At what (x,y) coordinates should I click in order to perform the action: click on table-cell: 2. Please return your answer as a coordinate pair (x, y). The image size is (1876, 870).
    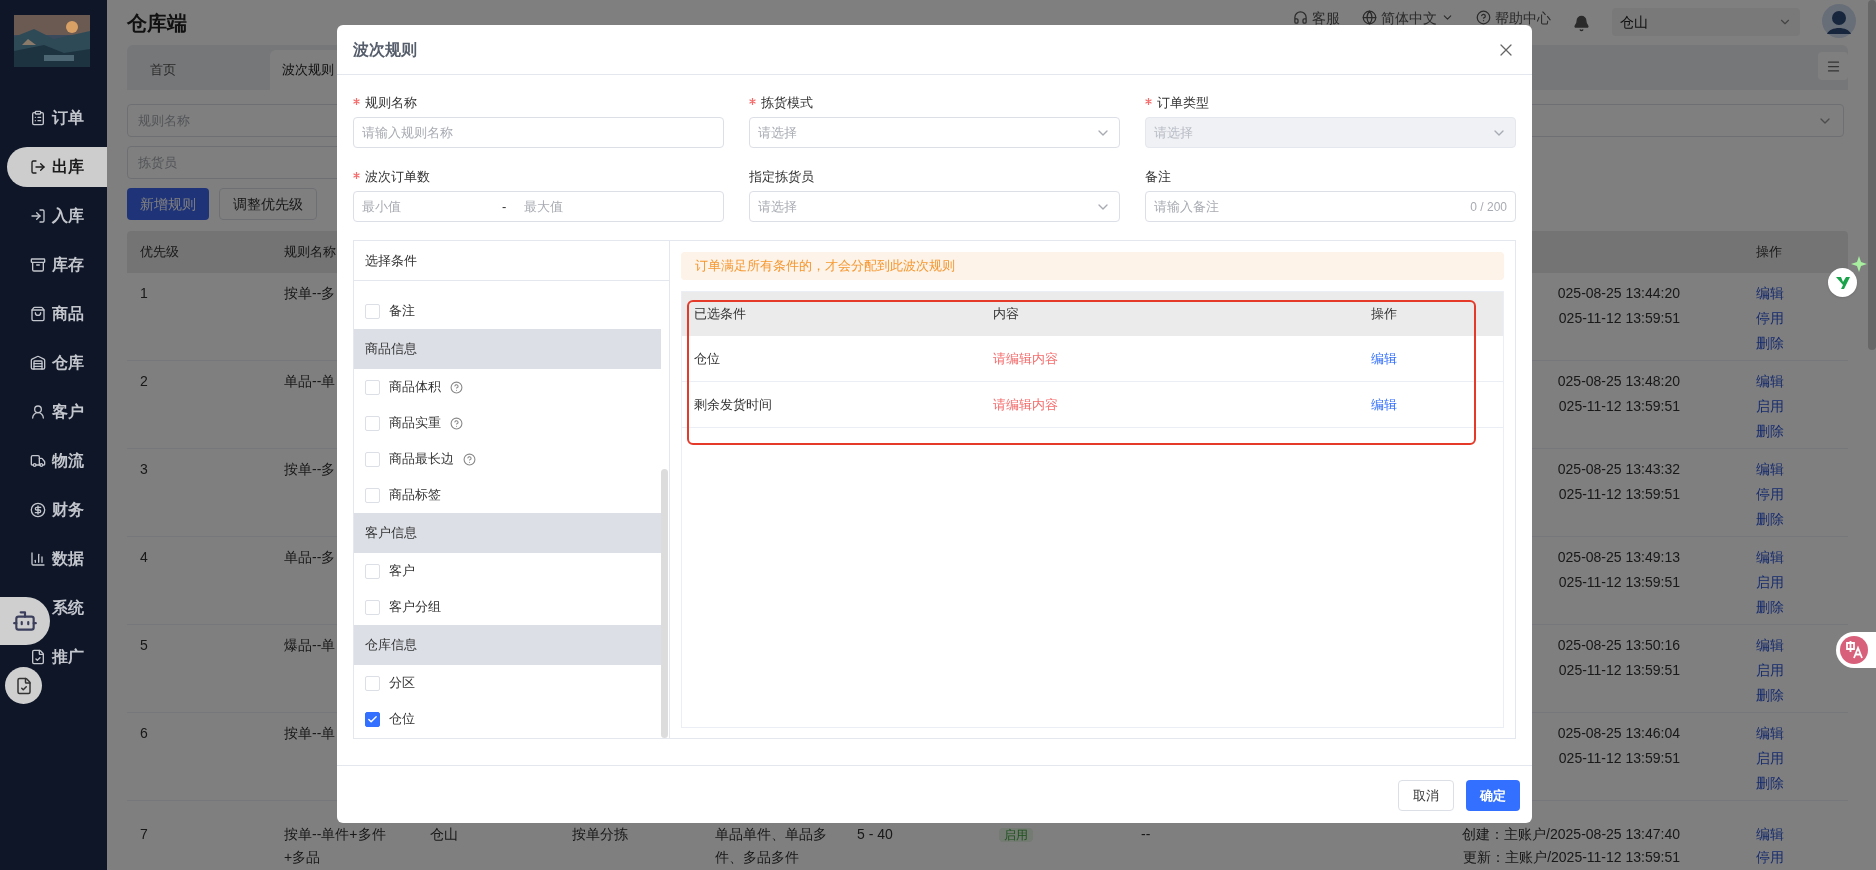
    Looking at the image, I should click on (144, 381).